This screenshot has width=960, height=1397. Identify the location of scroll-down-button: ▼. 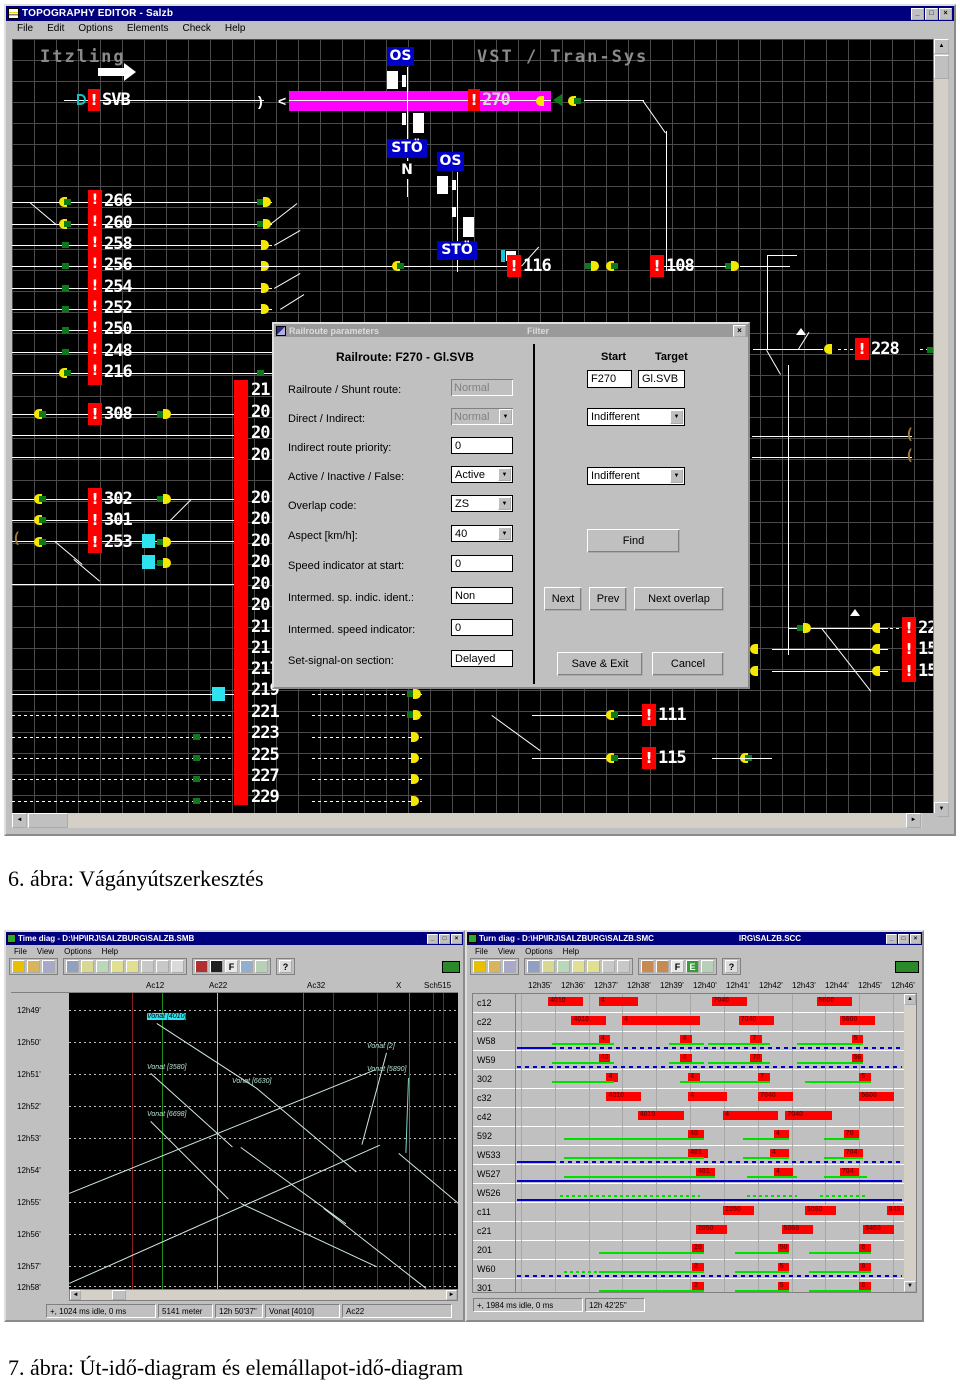
(910, 1286).